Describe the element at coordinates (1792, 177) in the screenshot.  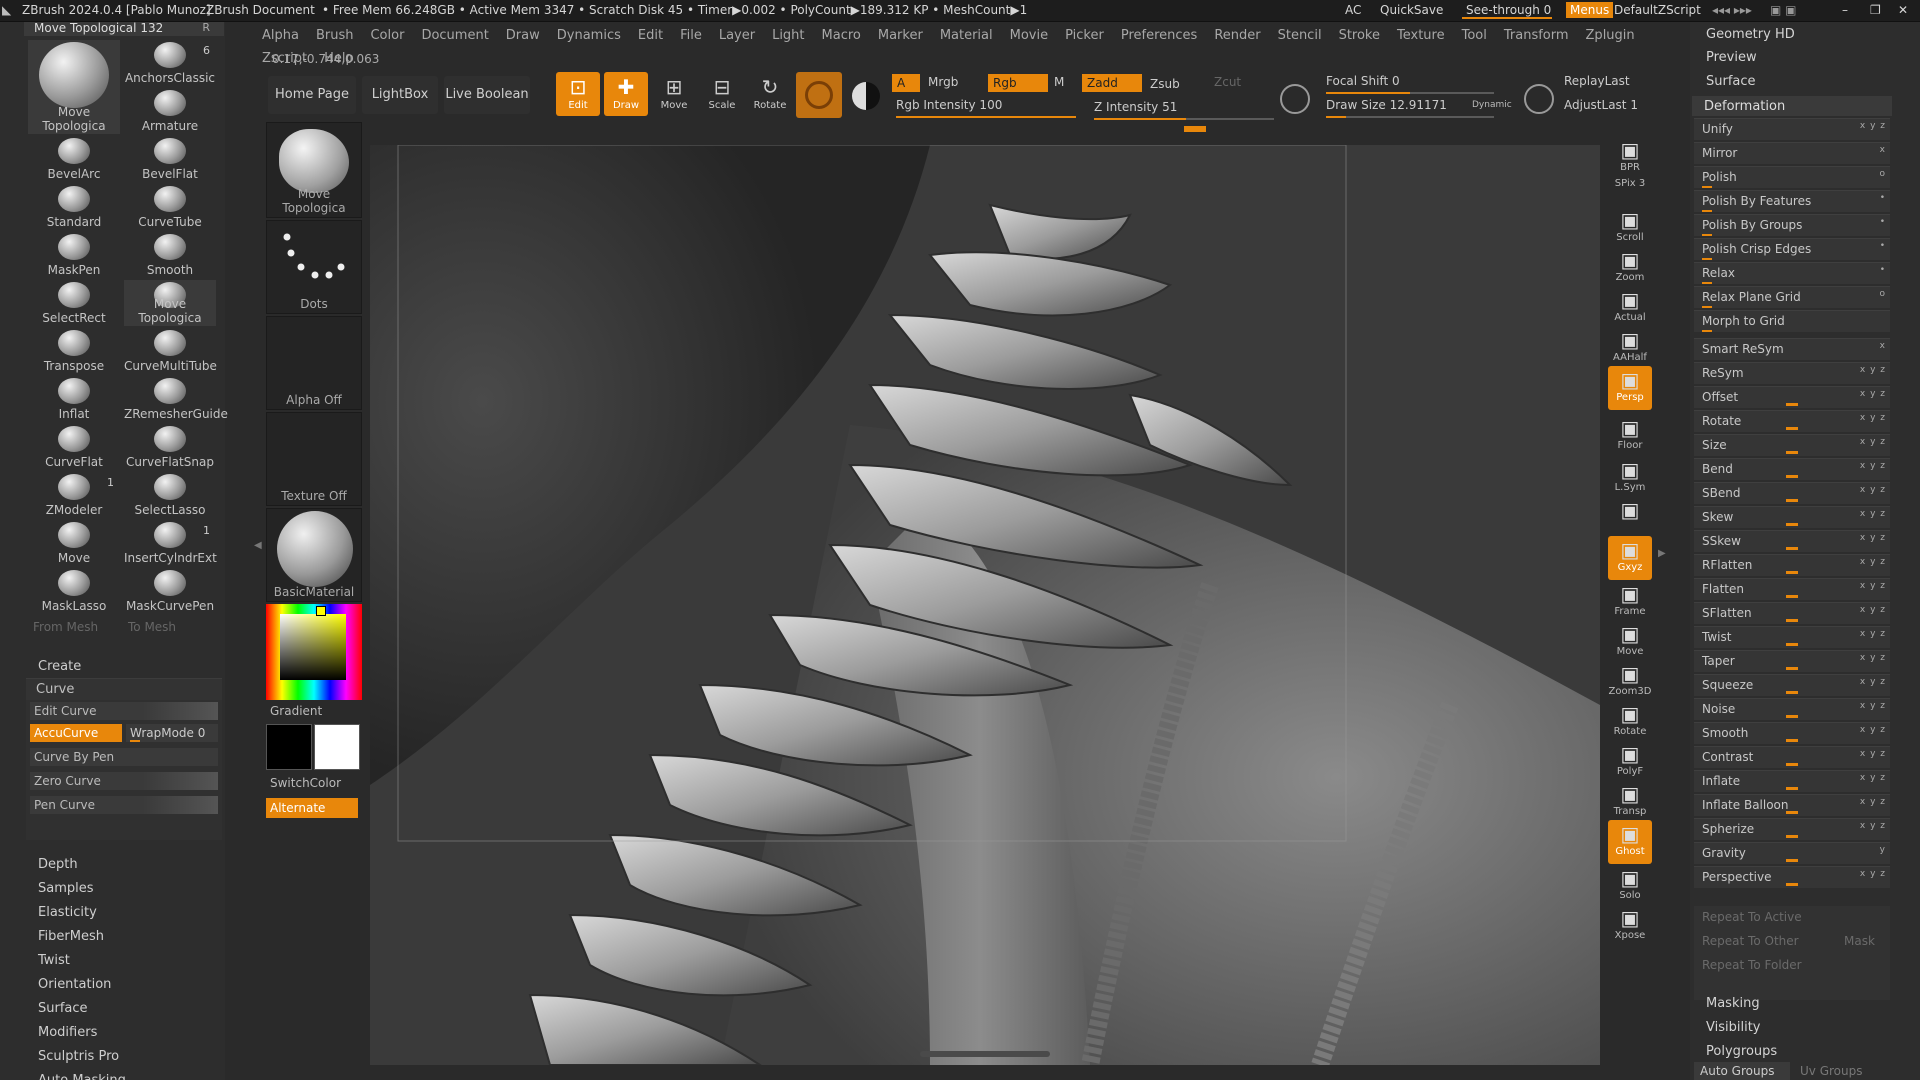
I see `deform-polish: Polish o` at that location.